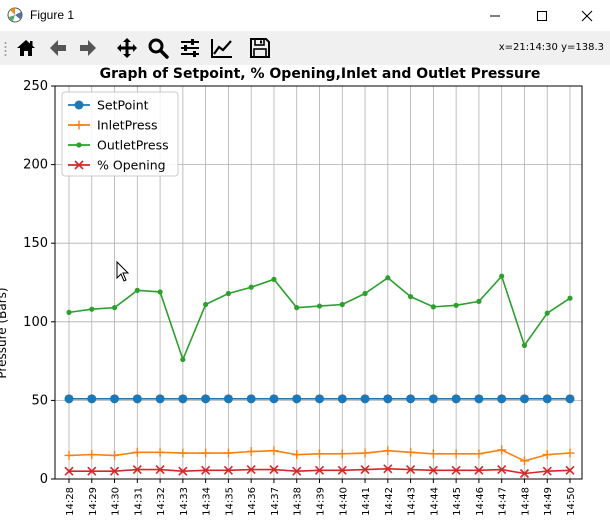 This screenshot has height=528, width=610. What do you see at coordinates (190, 48) in the screenshot?
I see `subplots-button` at bounding box center [190, 48].